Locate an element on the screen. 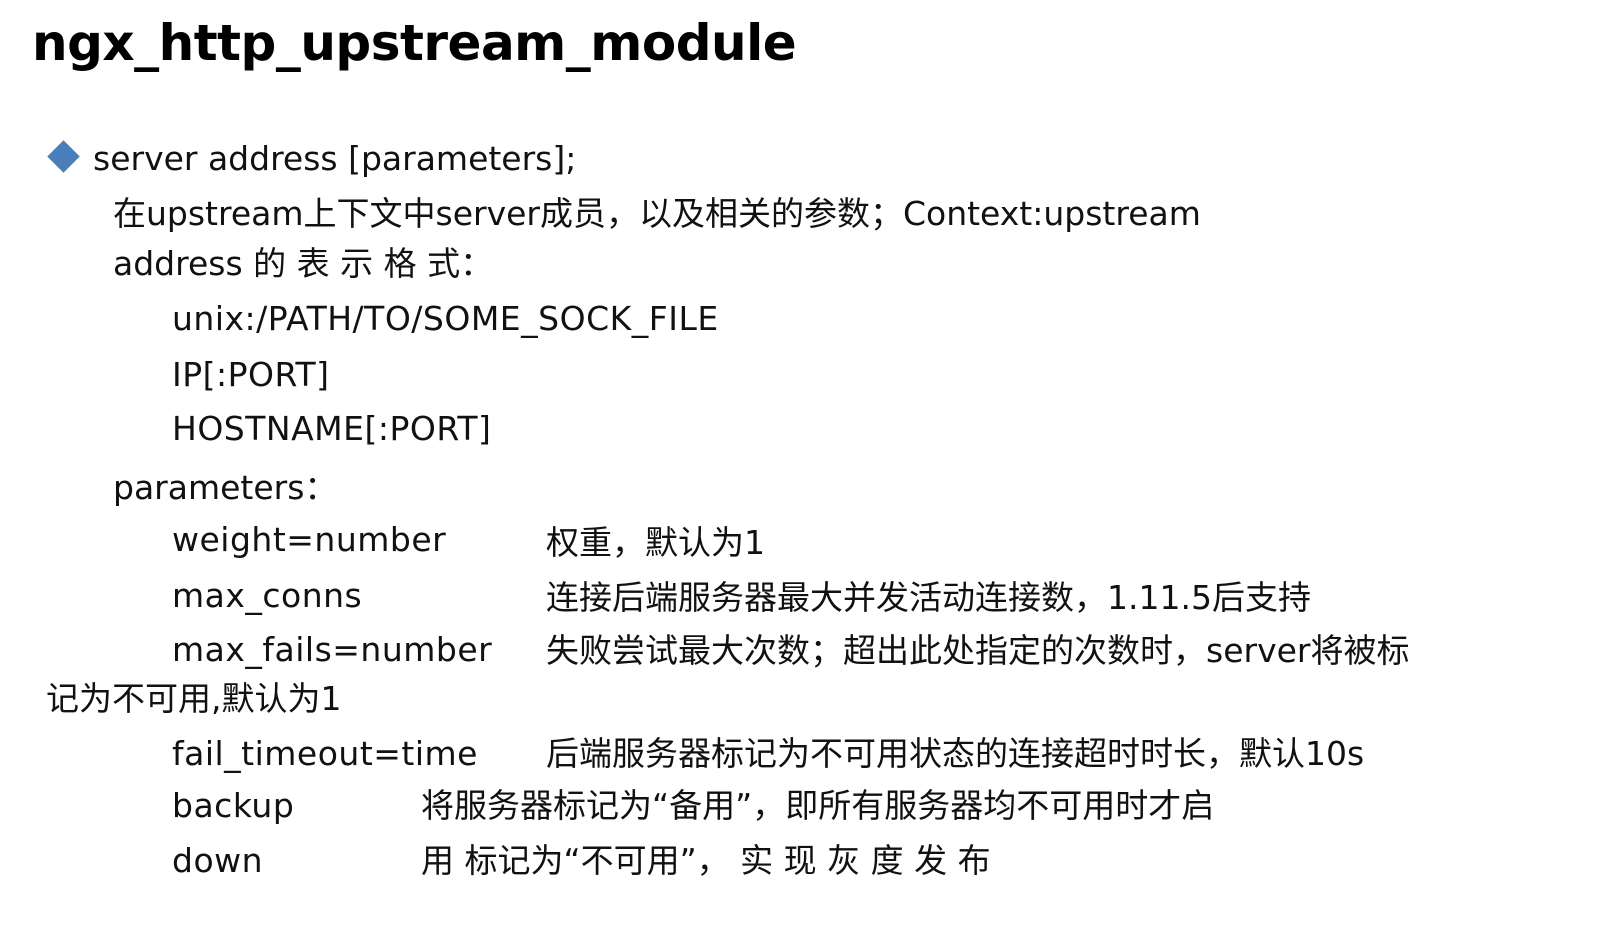  param-name-weight: weight=number is located at coordinates (309, 539).